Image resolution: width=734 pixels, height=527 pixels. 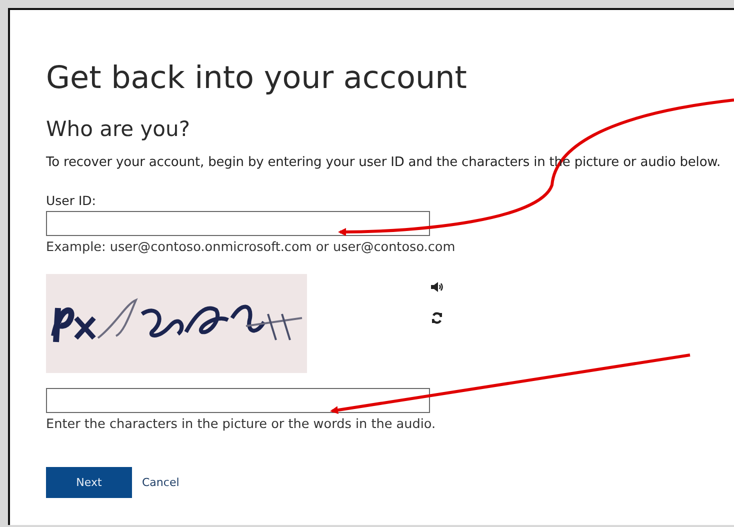 I want to click on hint-text: Enter the characters in the picture or the words in the audio., so click(x=241, y=425).